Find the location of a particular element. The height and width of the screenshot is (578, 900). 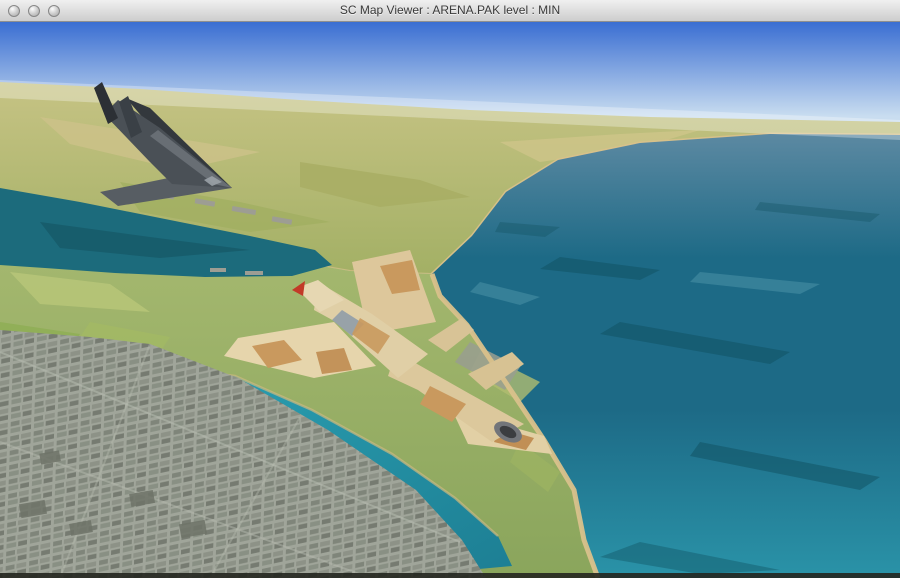

minimize-button-icon is located at coordinates (34, 10).